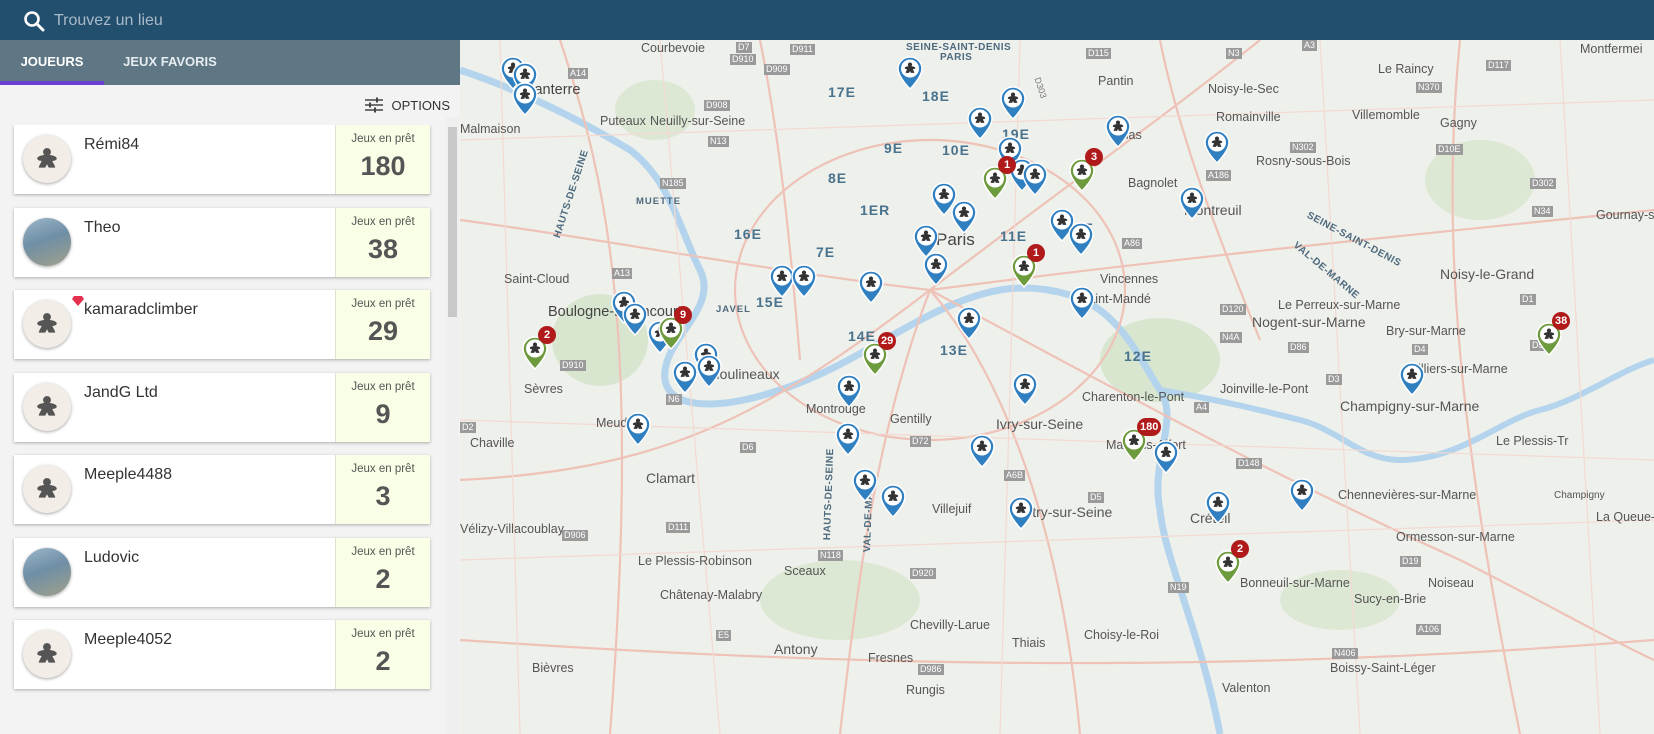  I want to click on road-label: D86, so click(1298, 347).